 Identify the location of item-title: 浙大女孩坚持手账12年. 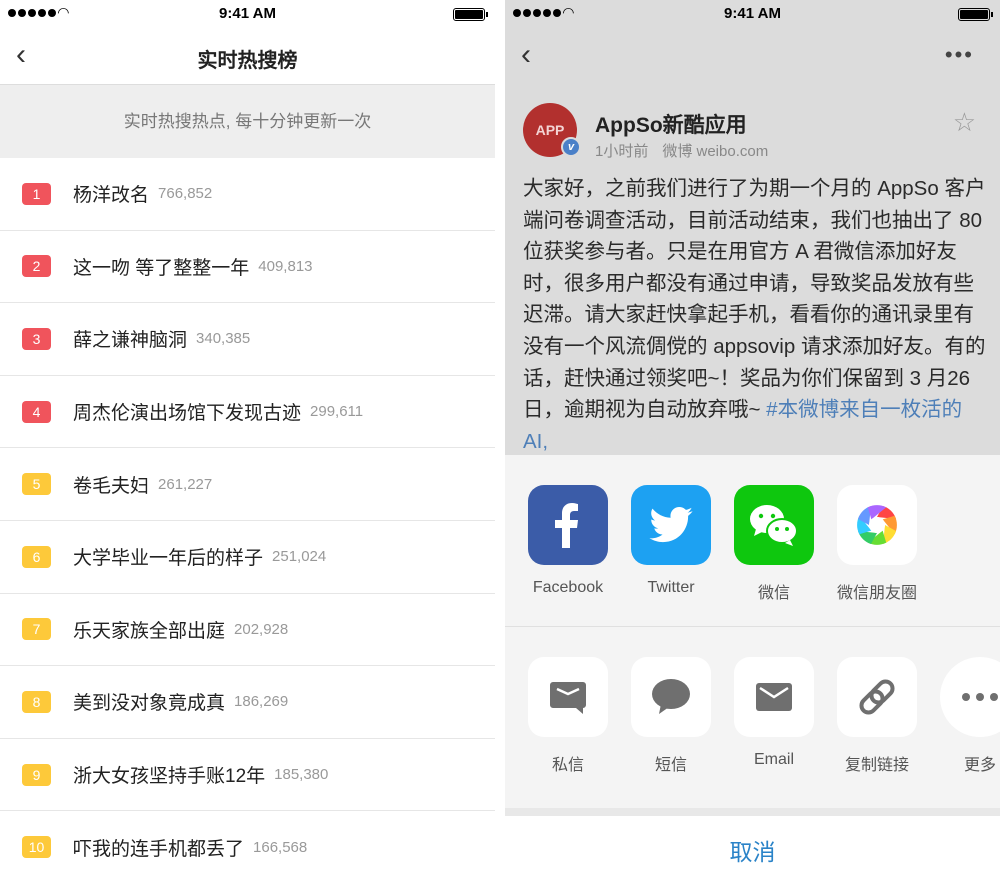
(169, 777).